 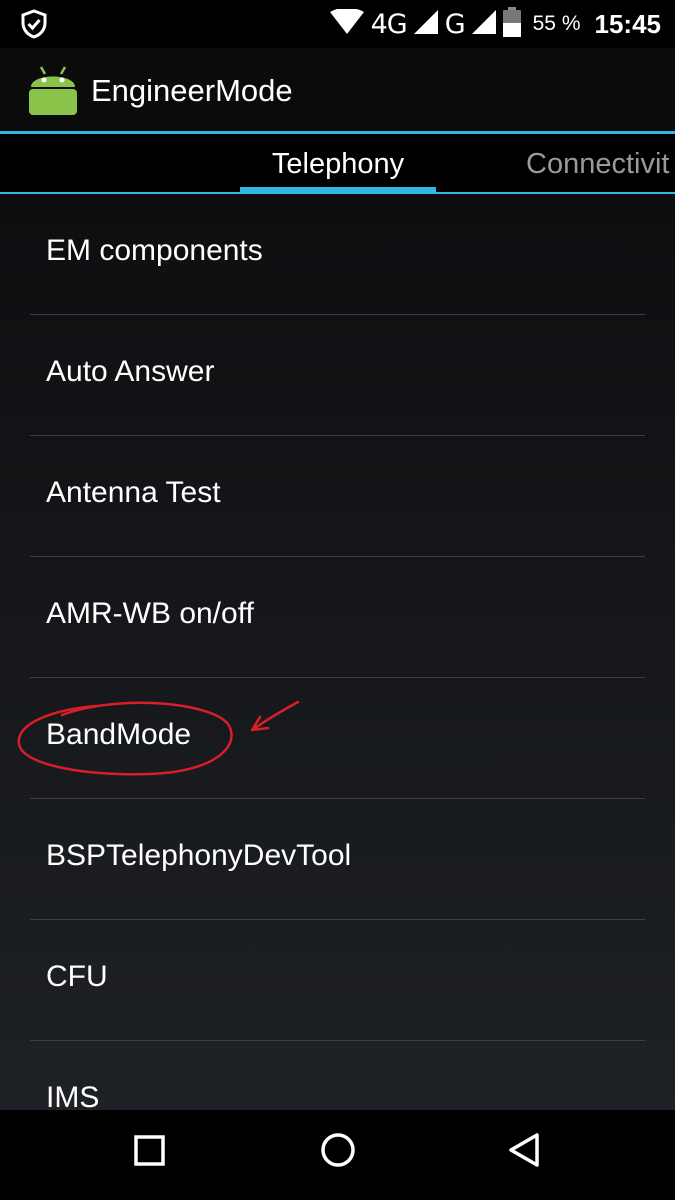 What do you see at coordinates (556, 23) in the screenshot?
I see `battery-percent: 55 %` at bounding box center [556, 23].